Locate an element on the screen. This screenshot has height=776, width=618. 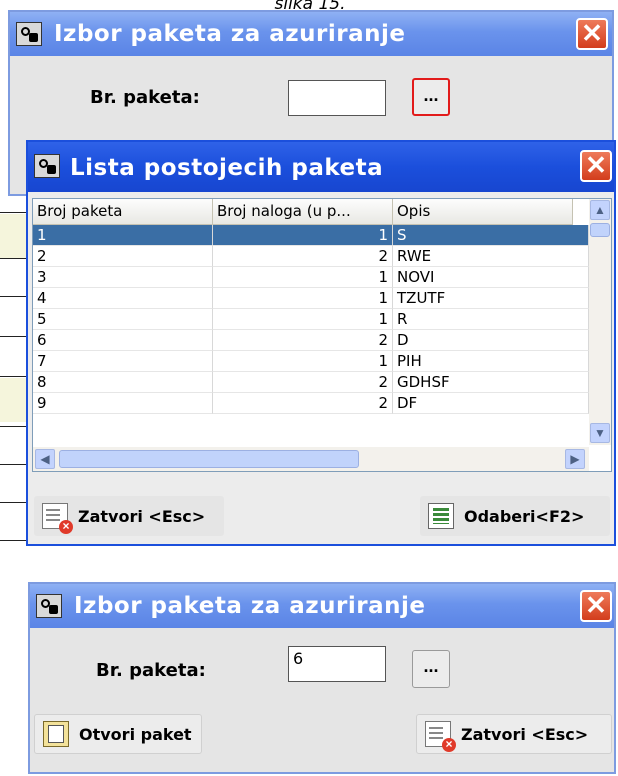
table-cell-opis: PIH is located at coordinates (491, 361).